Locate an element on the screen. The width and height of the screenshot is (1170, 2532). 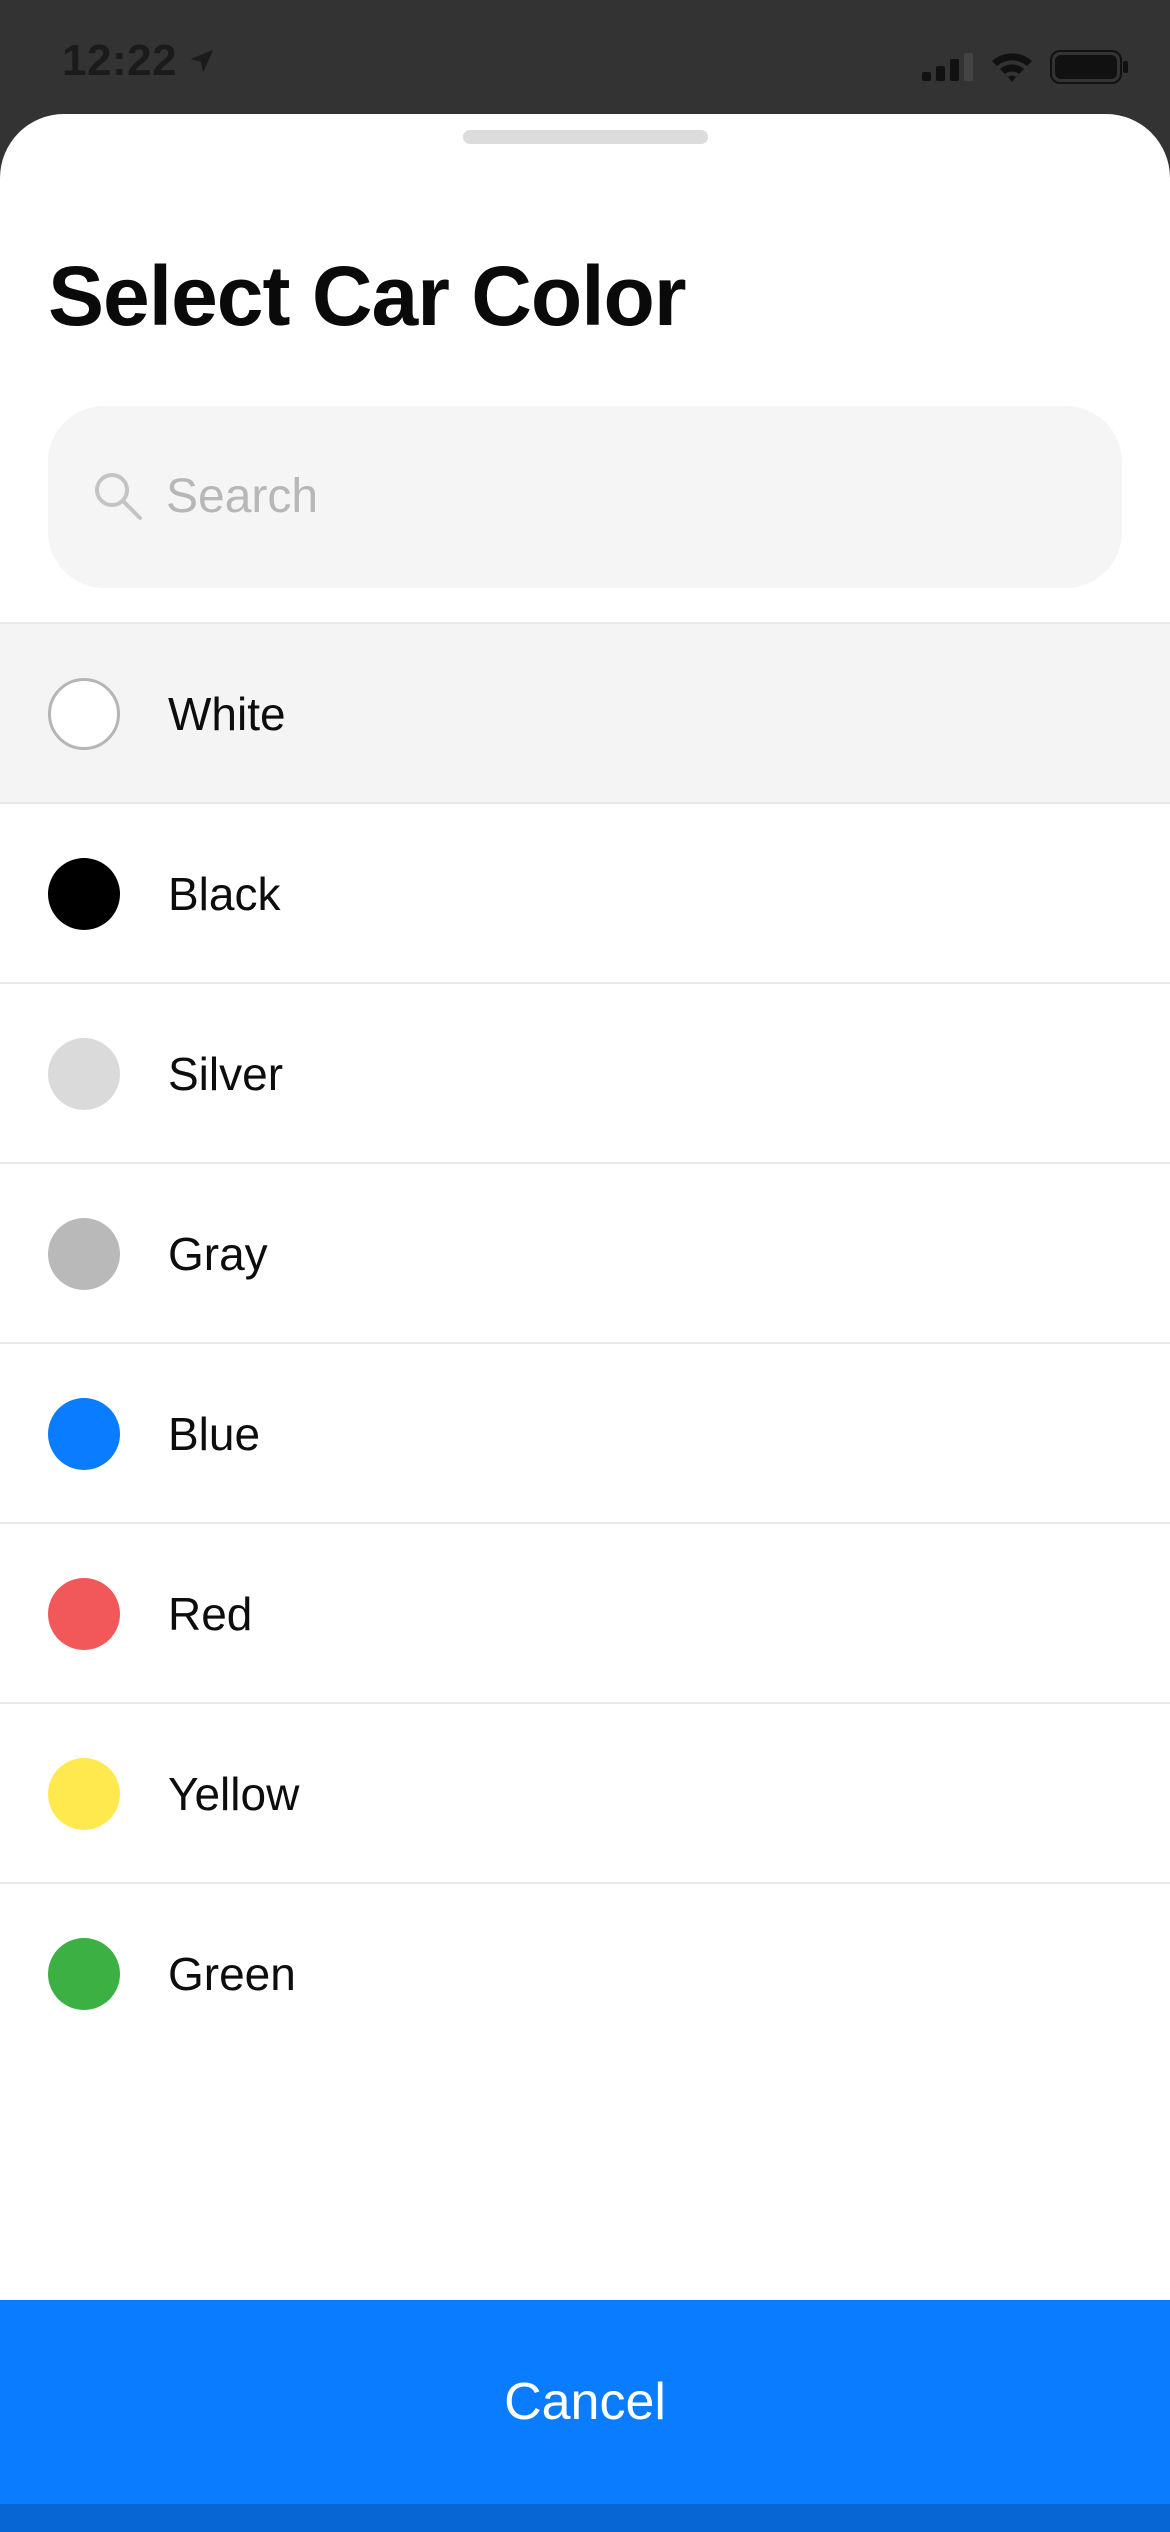
color-option-silver: Silver is located at coordinates (585, 1074).